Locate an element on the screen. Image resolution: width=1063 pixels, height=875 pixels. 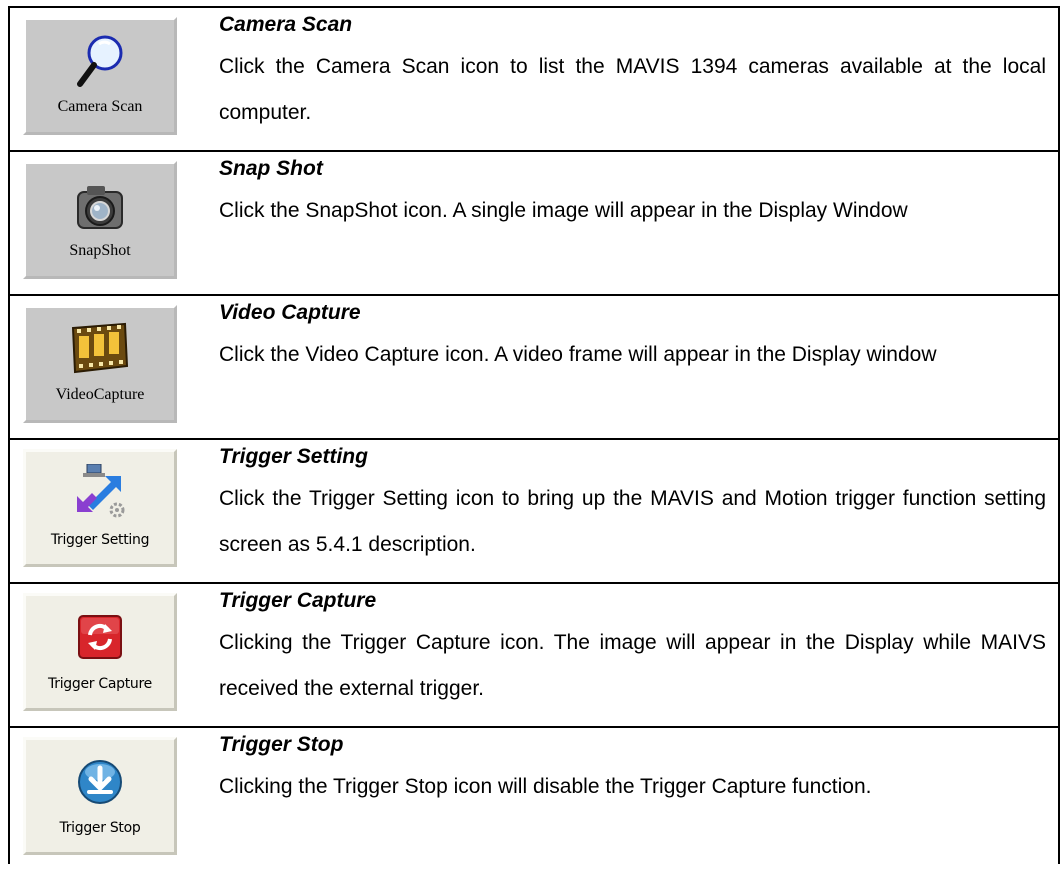
video-capture-button: VideoCapture is located at coordinates (100, 364).